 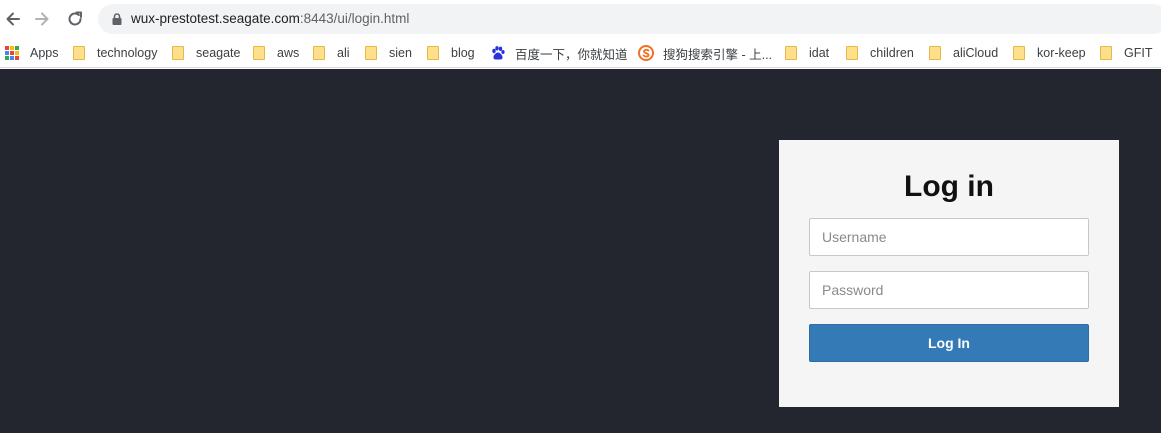 I want to click on reload-button, so click(x=75, y=19).